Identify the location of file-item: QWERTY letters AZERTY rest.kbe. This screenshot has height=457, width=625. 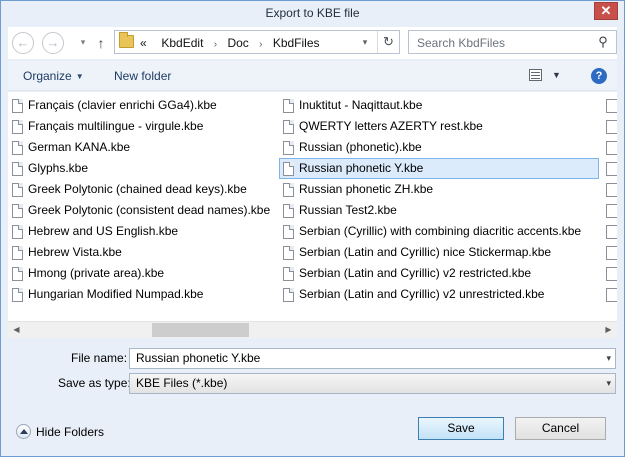
(439, 126).